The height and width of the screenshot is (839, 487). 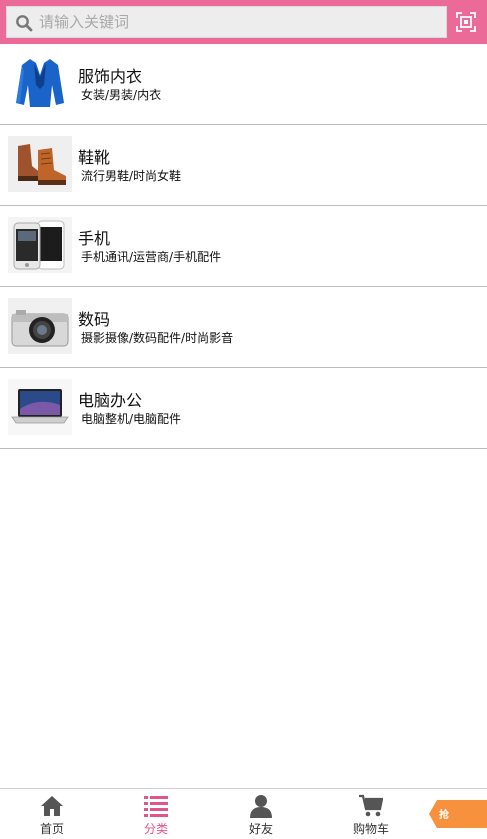 I want to click on category-item-phone: 手机 手机通讯/运营商/手机配件, so click(x=243, y=246).